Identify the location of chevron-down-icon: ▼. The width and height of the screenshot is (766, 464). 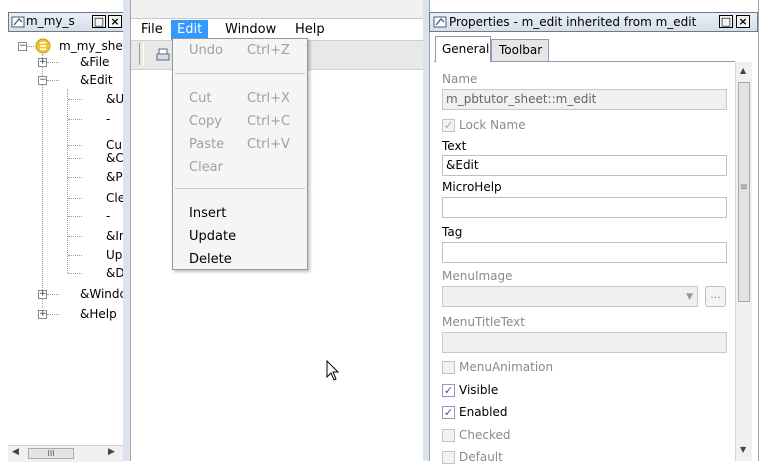
(689, 297).